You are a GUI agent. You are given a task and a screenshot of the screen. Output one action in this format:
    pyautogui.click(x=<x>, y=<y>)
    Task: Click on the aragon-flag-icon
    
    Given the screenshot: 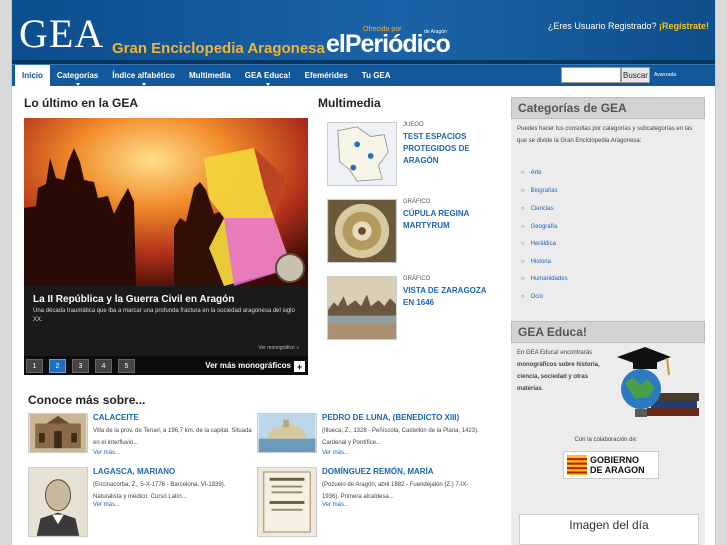 What is the action you would take?
    pyautogui.click(x=577, y=465)
    